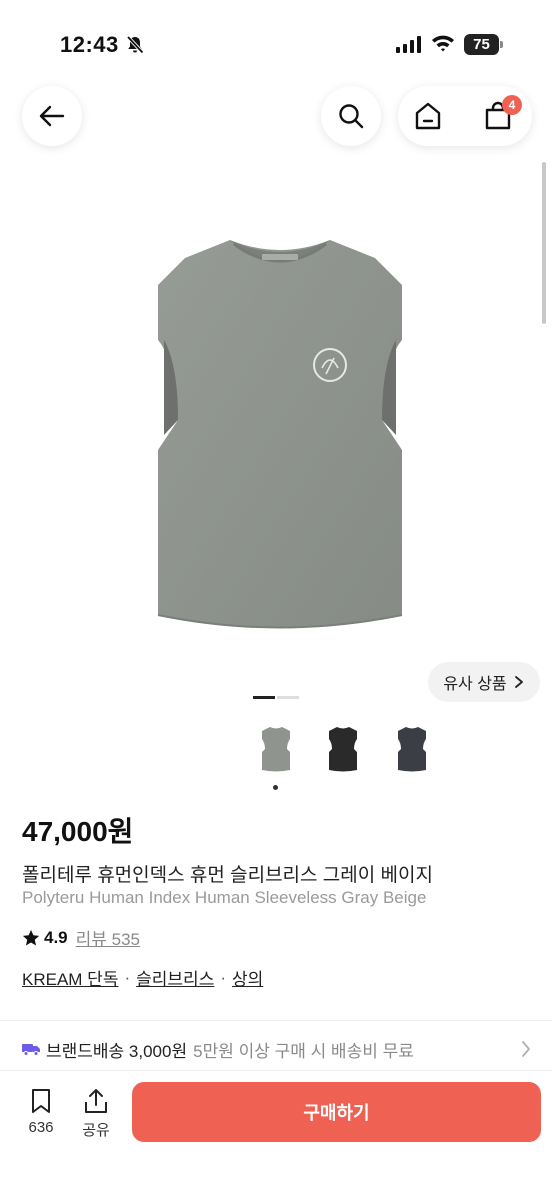  Describe the element at coordinates (475, 684) in the screenshot. I see `similar-products-label: 유사 상품` at that location.